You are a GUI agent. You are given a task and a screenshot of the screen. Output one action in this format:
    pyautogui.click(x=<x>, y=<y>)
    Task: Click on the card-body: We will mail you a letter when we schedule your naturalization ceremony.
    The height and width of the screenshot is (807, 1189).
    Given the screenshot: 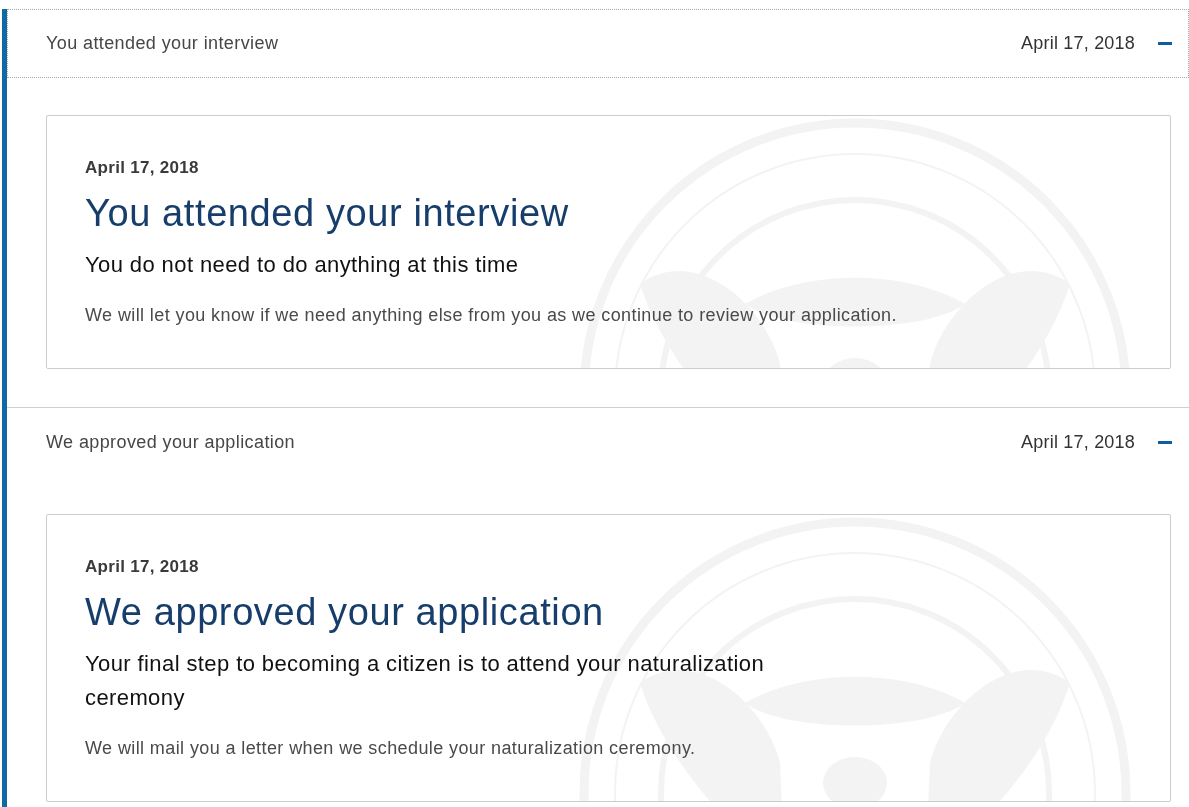 What is the action you would take?
    pyautogui.click(x=391, y=748)
    